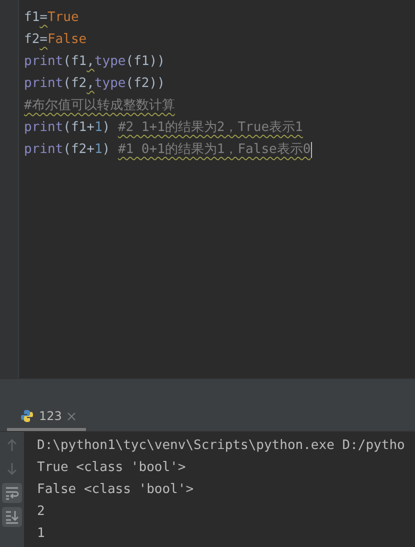 The image size is (415, 547). Describe the element at coordinates (63, 18) in the screenshot. I see `code-token: True` at that location.